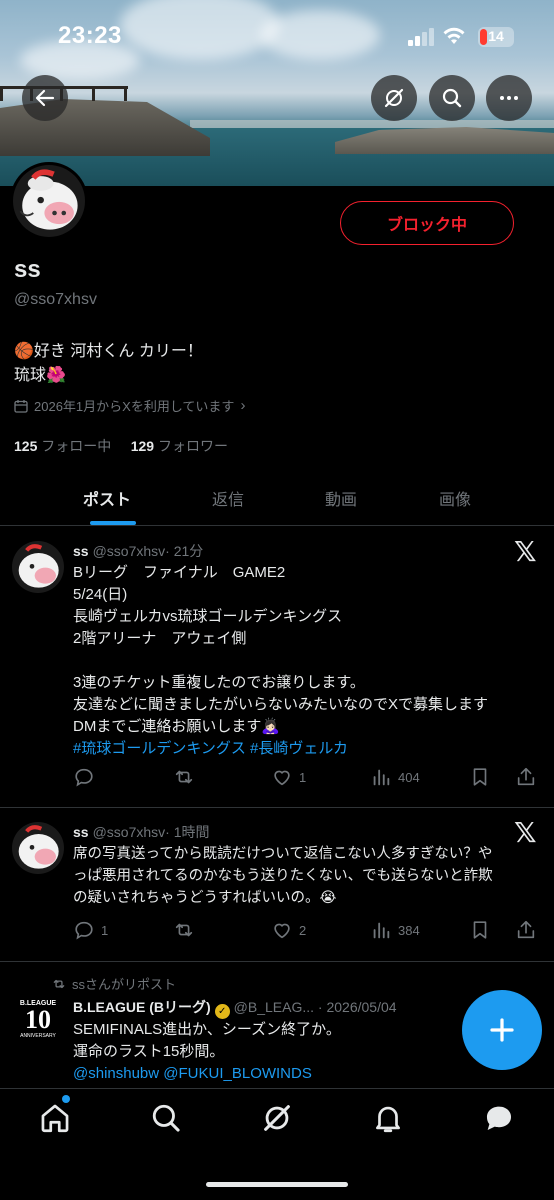  I want to click on post-line: 2階アリーナ アウェイ側, so click(160, 638).